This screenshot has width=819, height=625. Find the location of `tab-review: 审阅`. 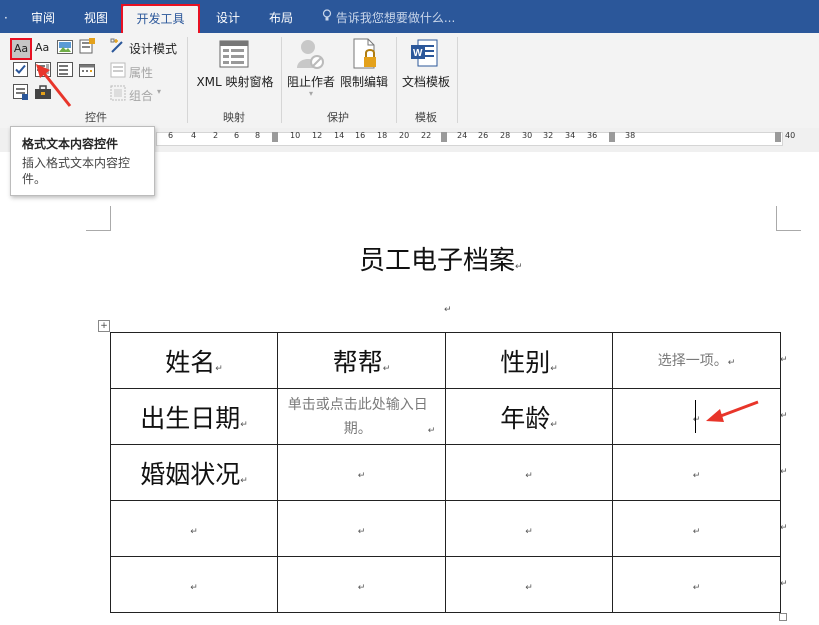

tab-review: 审阅 is located at coordinates (43, 18).